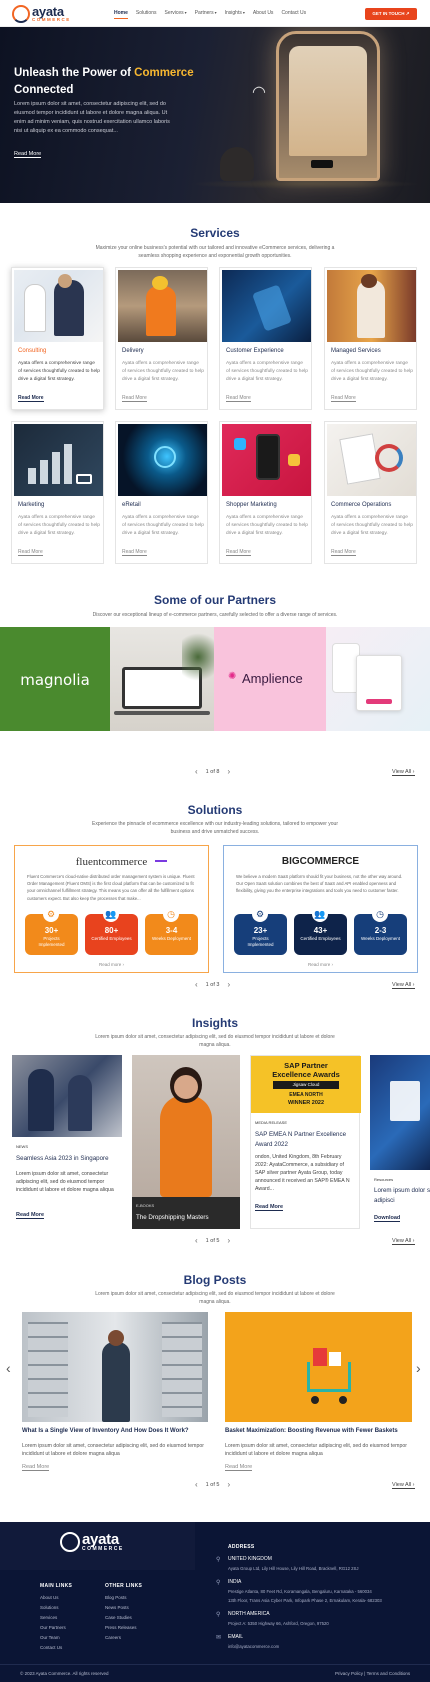 This screenshot has height=1682, width=430. What do you see at coordinates (31, 505) in the screenshot?
I see `service-name: Marketing` at bounding box center [31, 505].